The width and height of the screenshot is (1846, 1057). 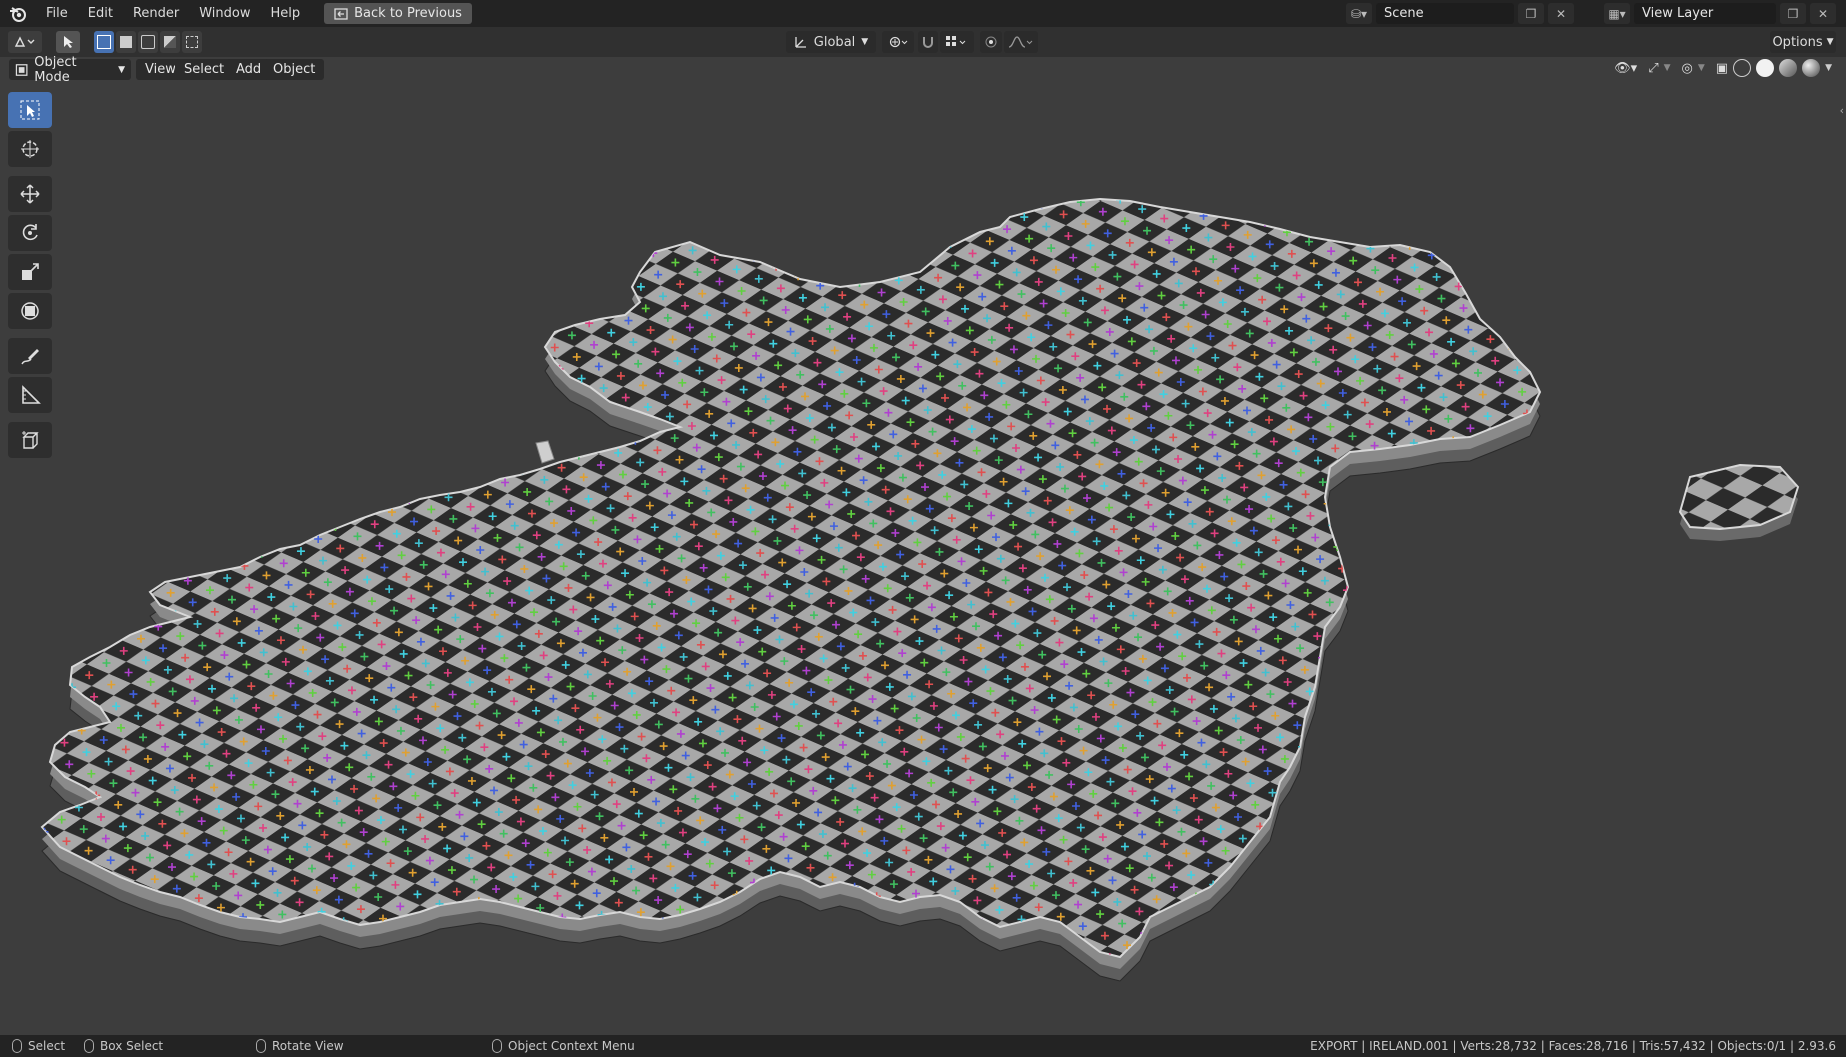 I want to click on snap-target-icon, so click(x=957, y=42).